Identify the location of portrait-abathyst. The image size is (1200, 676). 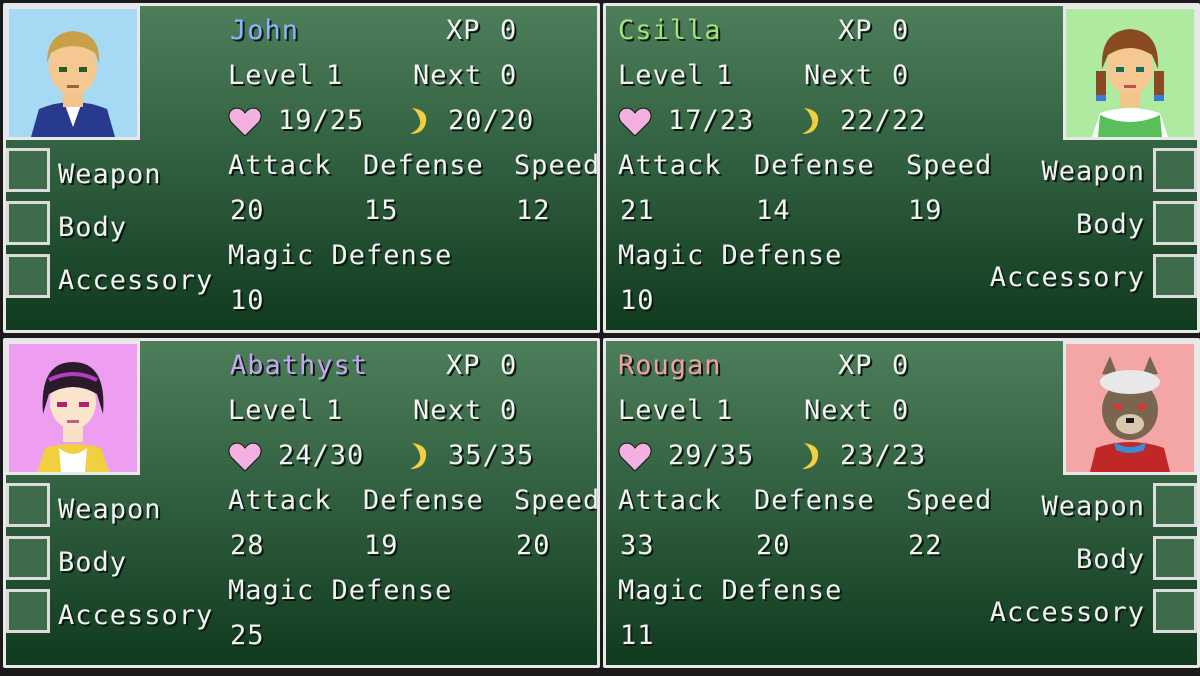
(73, 408).